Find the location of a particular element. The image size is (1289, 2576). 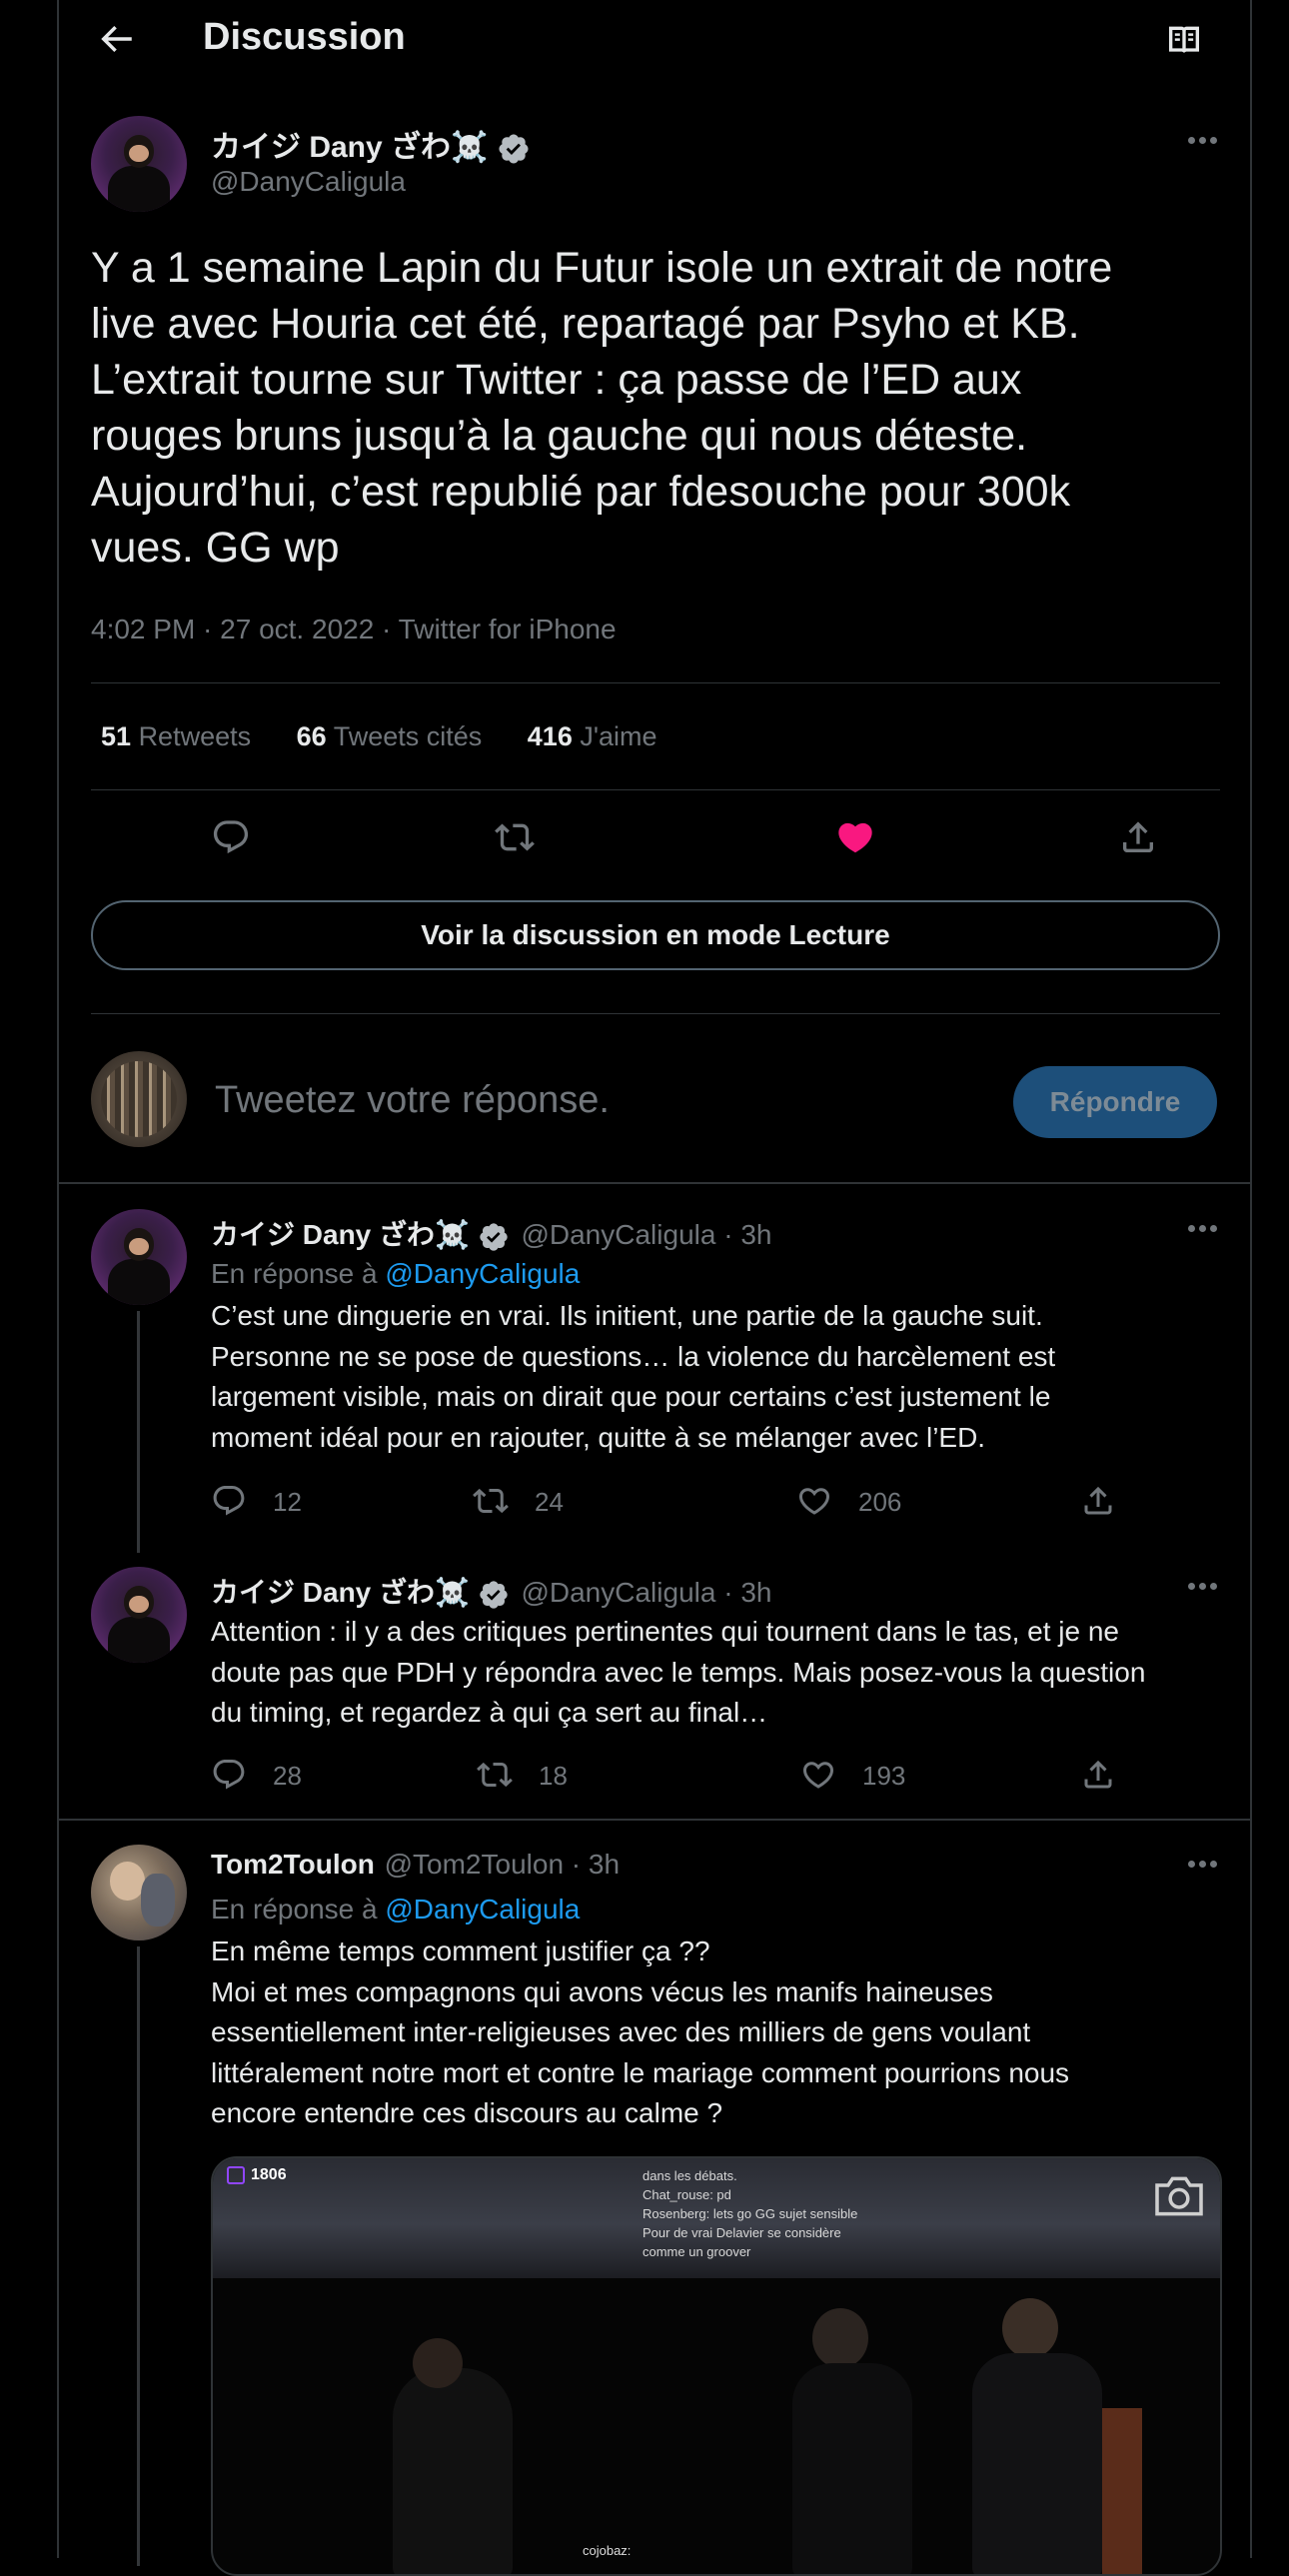

likes-stat: 416 J'aime is located at coordinates (592, 736).